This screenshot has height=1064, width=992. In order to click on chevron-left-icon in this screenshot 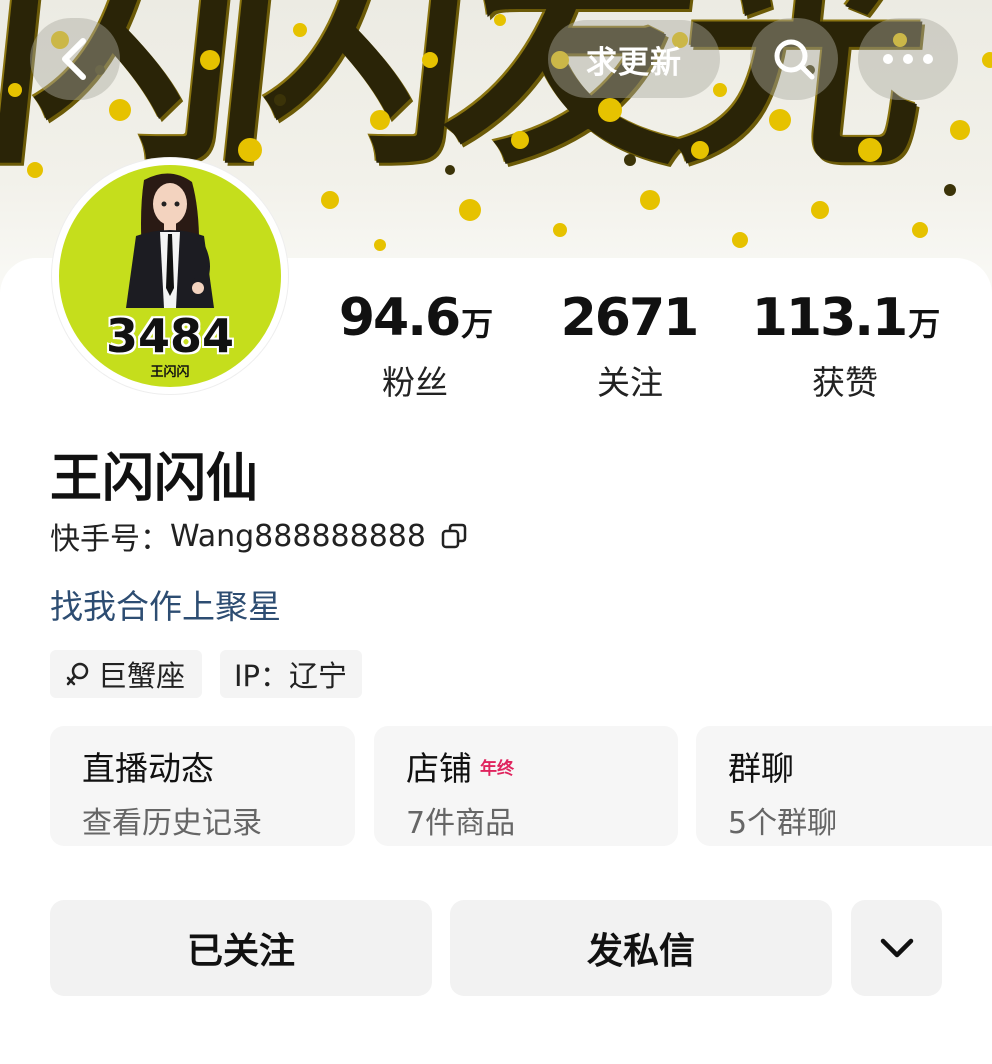, I will do `click(74, 59)`.